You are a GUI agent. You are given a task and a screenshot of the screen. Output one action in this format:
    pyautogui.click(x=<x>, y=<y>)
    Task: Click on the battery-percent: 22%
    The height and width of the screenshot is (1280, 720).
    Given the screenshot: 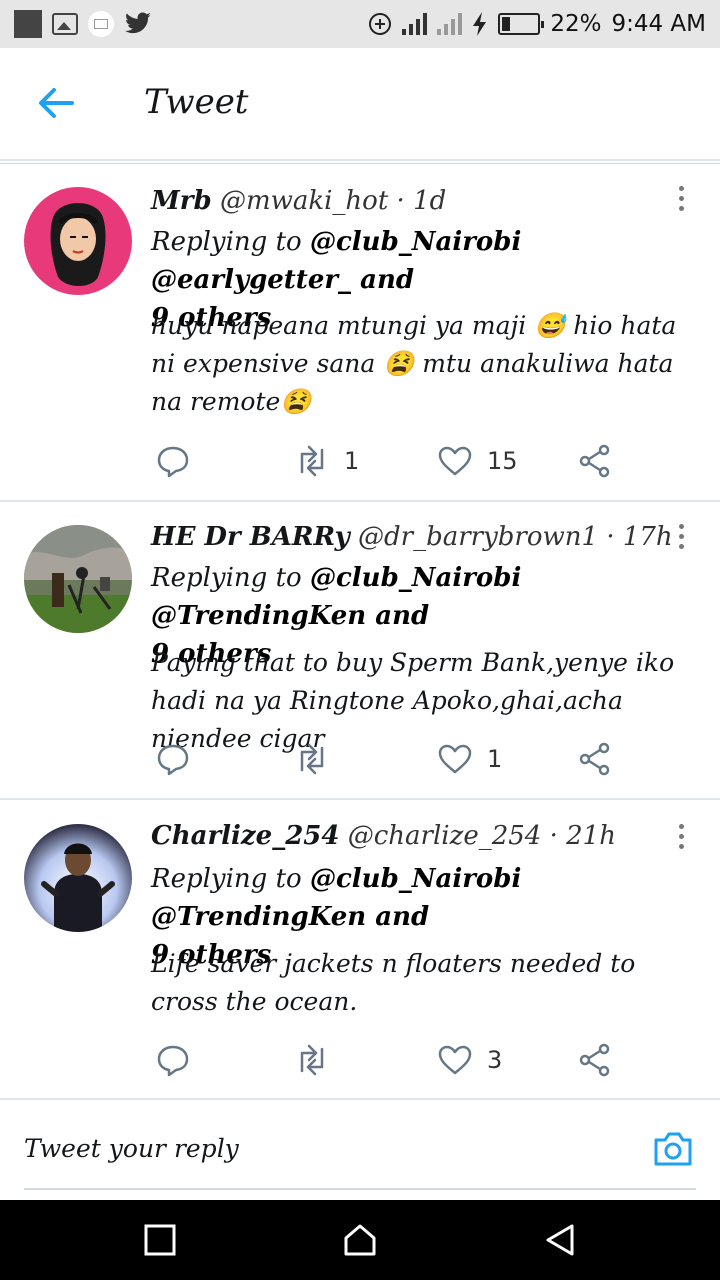 What is the action you would take?
    pyautogui.click(x=576, y=24)
    